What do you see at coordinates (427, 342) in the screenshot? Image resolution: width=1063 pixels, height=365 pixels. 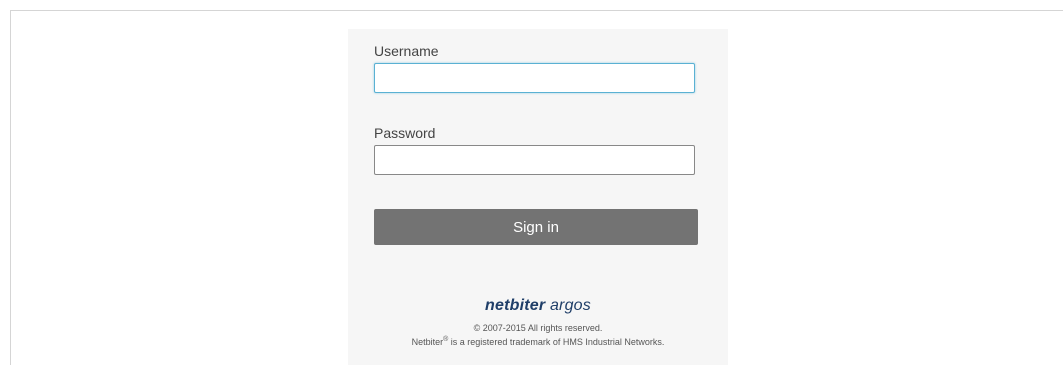 I see `trademark-brand: Netbiter` at bounding box center [427, 342].